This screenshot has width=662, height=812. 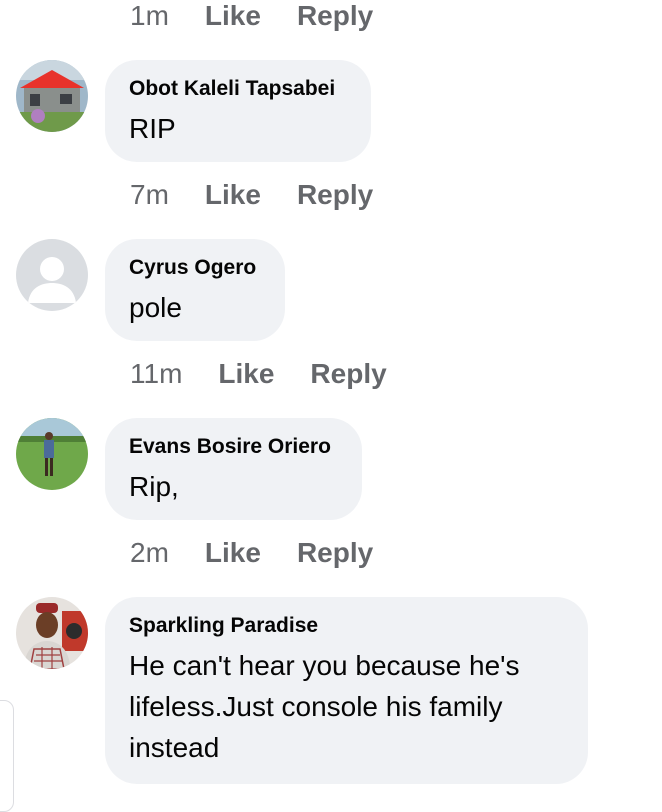 What do you see at coordinates (7, 756) in the screenshot?
I see `edge-panel` at bounding box center [7, 756].